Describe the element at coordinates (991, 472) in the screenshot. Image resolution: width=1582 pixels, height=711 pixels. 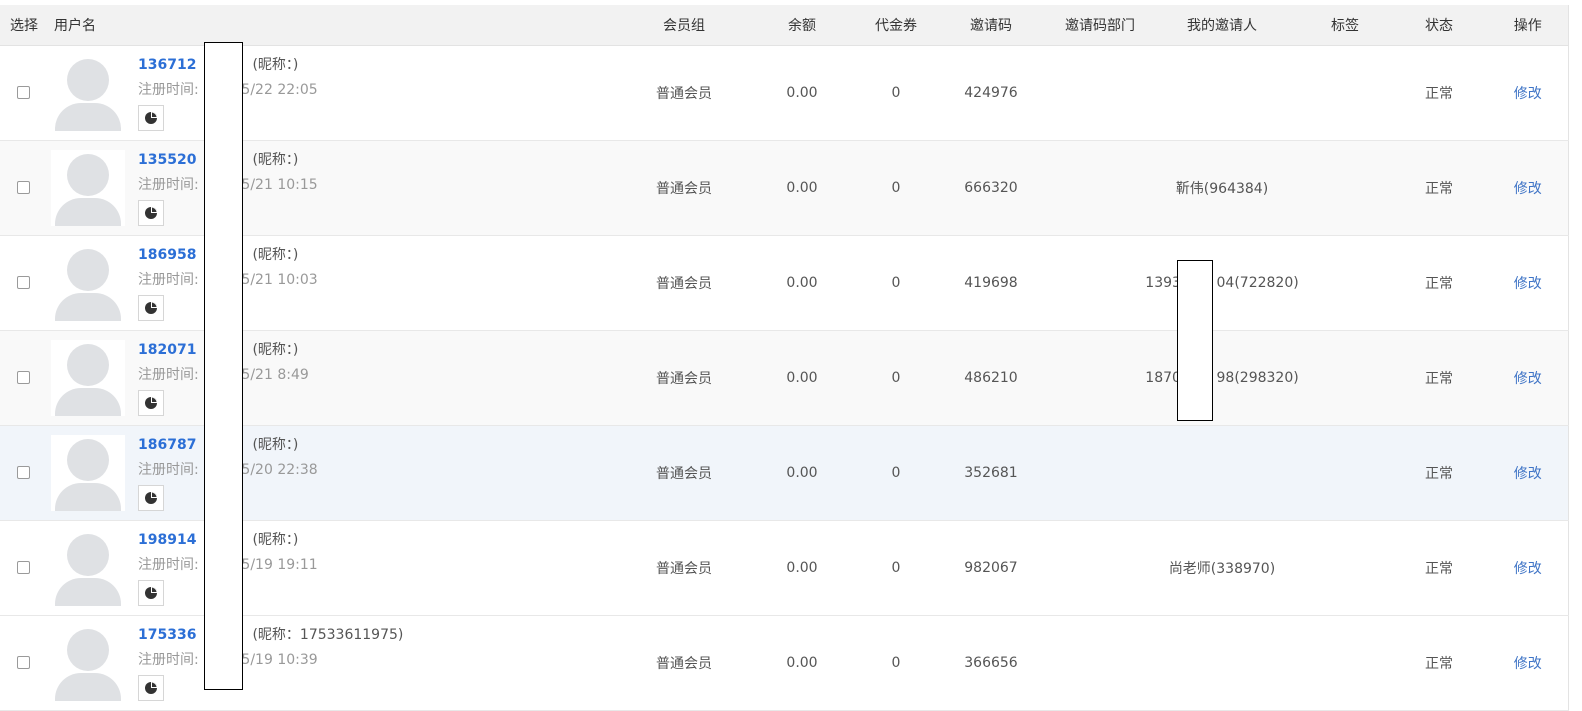
I see `invite-code: 352681` at that location.